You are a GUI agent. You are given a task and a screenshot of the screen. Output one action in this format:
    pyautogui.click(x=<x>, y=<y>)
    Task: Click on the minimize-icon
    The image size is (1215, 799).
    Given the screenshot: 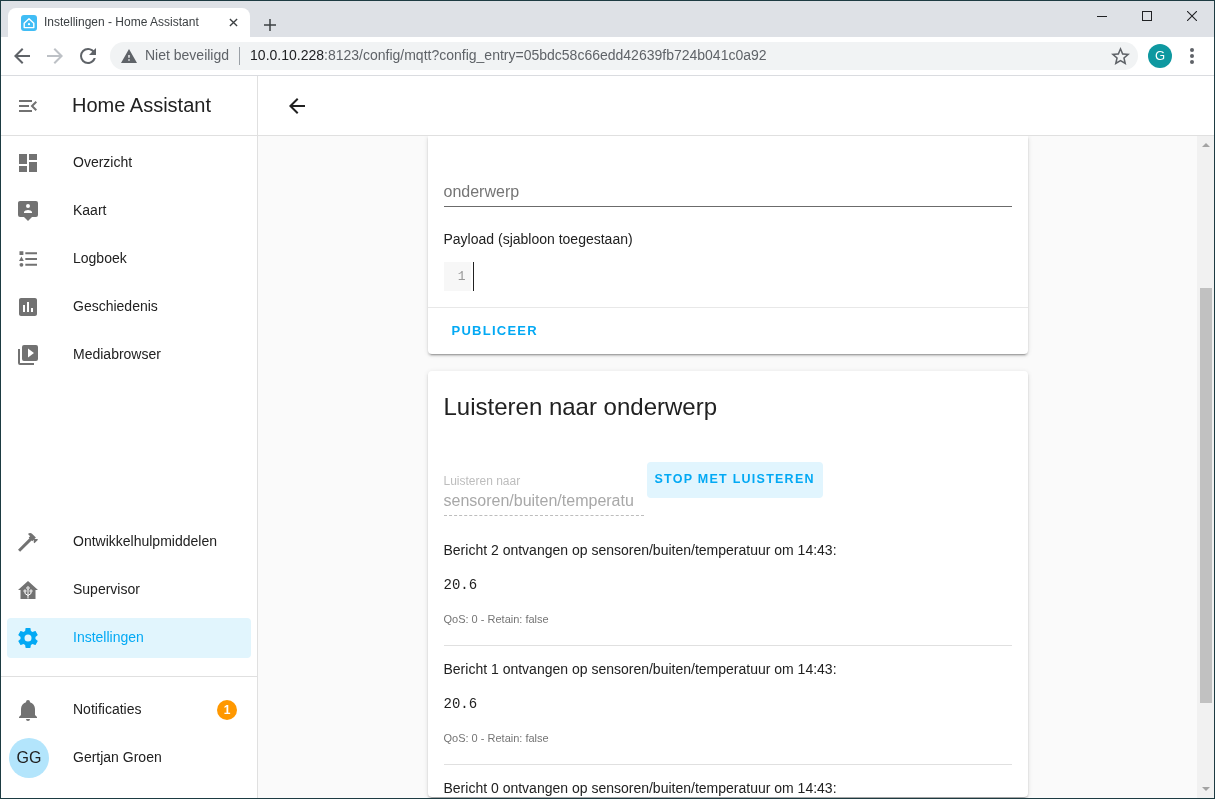 What is the action you would take?
    pyautogui.click(x=1101, y=16)
    